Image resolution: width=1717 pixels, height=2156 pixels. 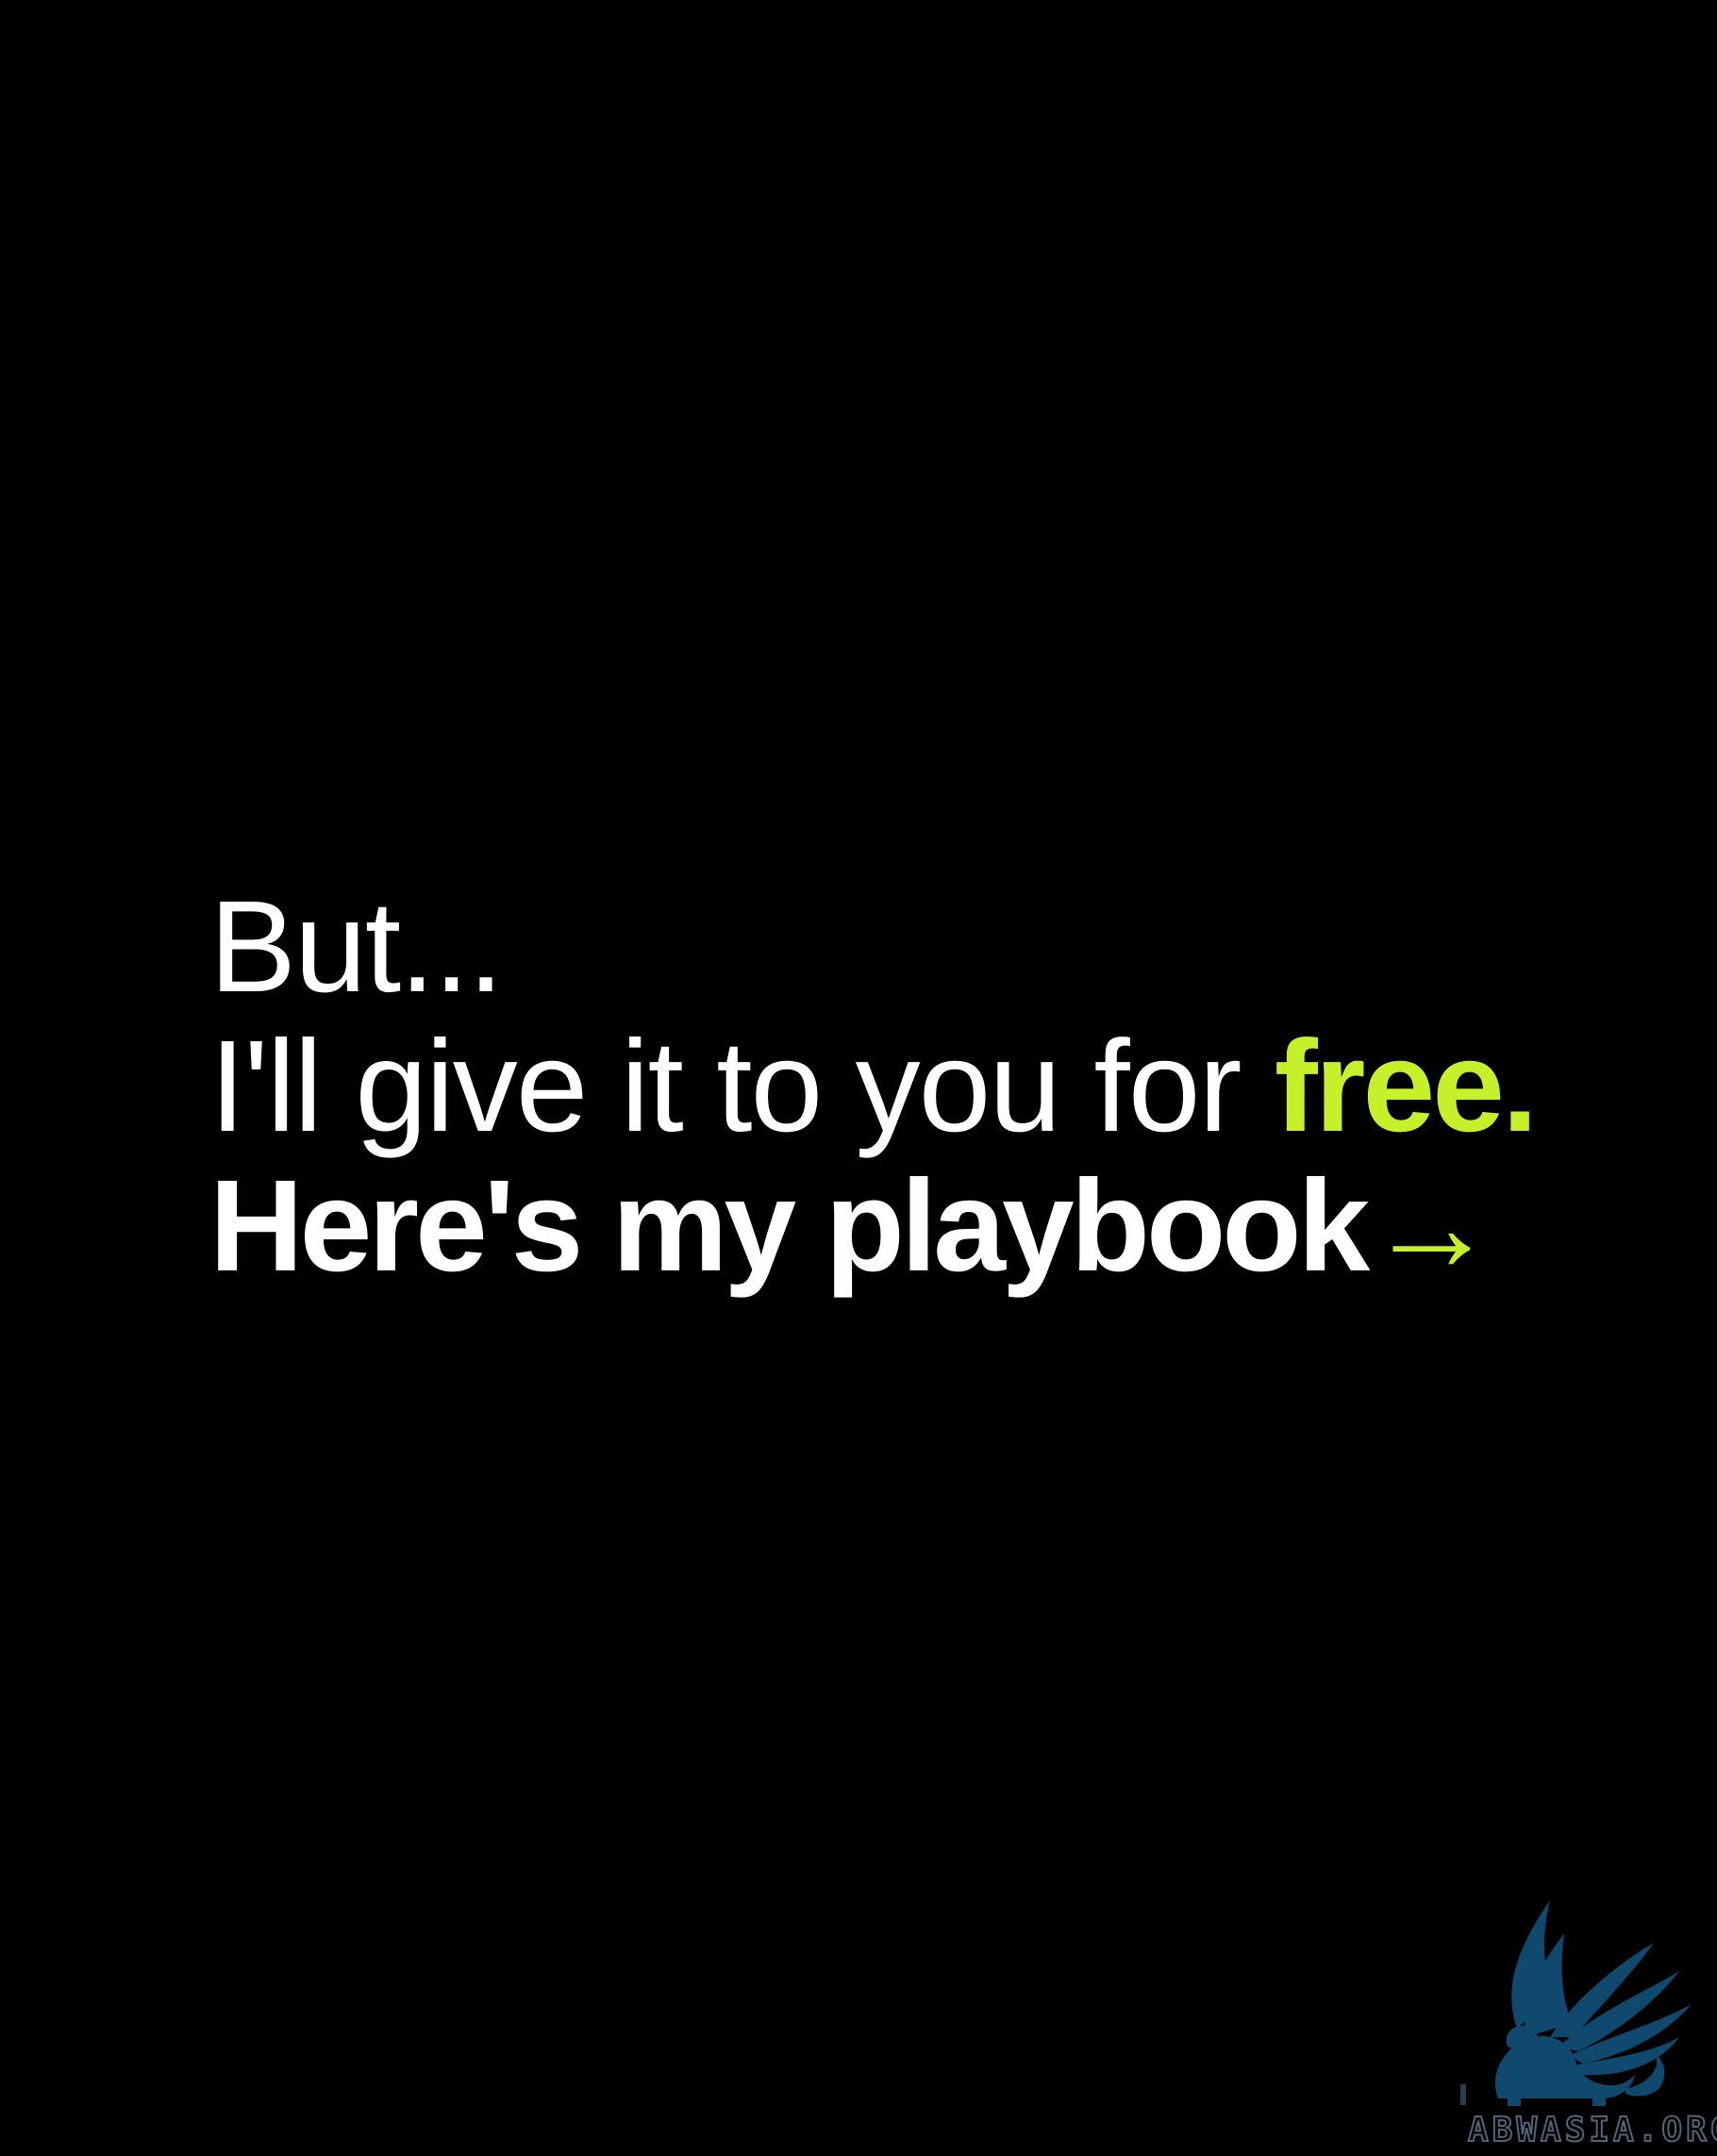 I want to click on offer-line: I'll give it to you for free., so click(x=917, y=1087).